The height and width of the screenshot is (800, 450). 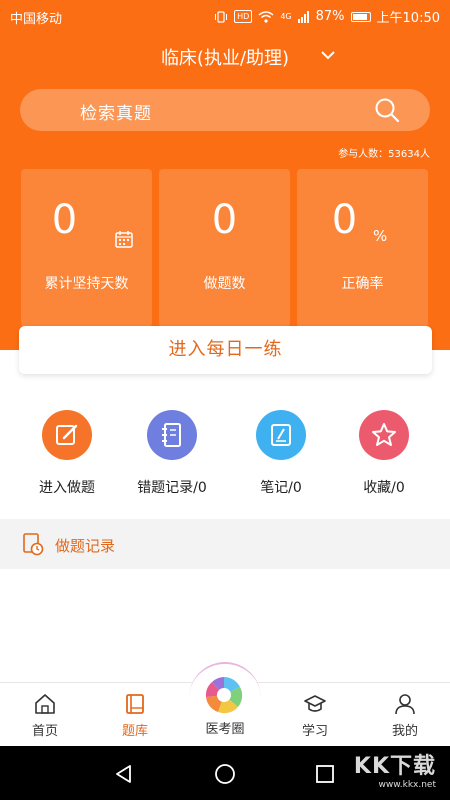 I want to click on func-notes: 笔记/0, so click(x=281, y=453).